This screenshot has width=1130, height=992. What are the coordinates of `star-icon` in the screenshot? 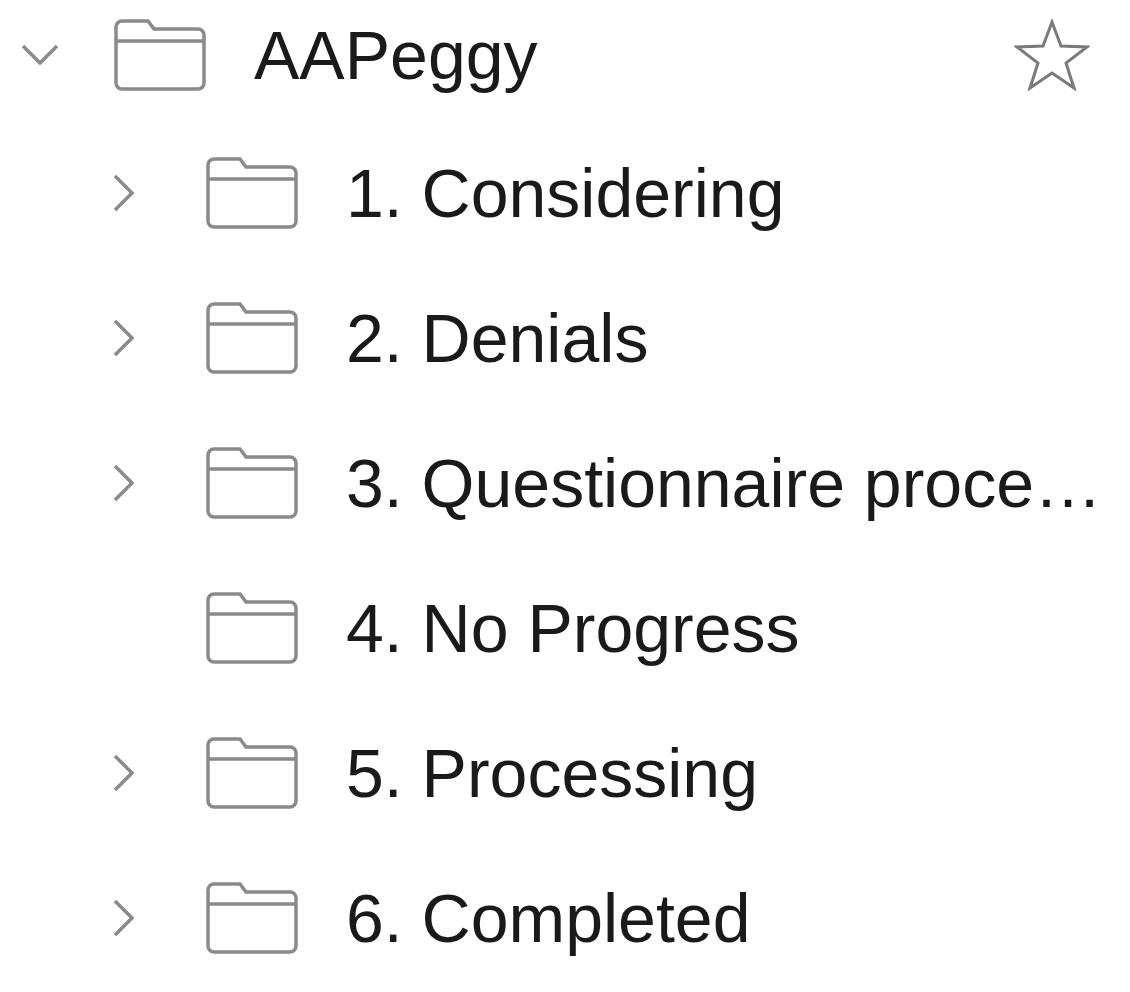 It's located at (1052, 55).